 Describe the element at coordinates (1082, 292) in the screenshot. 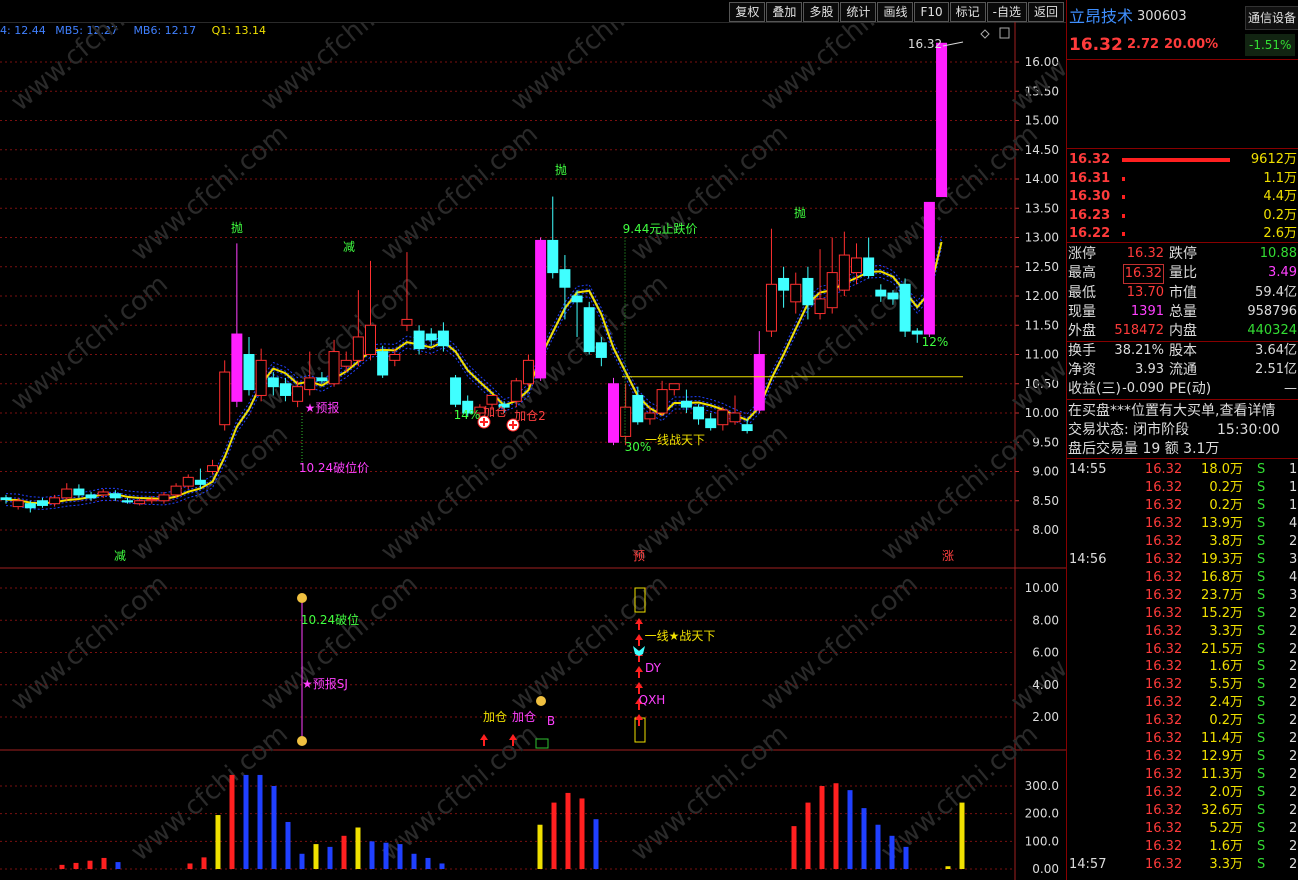

I see `stat-label: 最低` at that location.